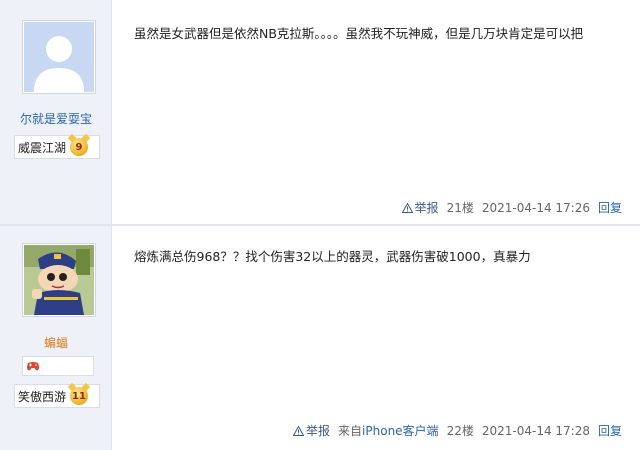  I want to click on default-avatar-icon, so click(59, 57).